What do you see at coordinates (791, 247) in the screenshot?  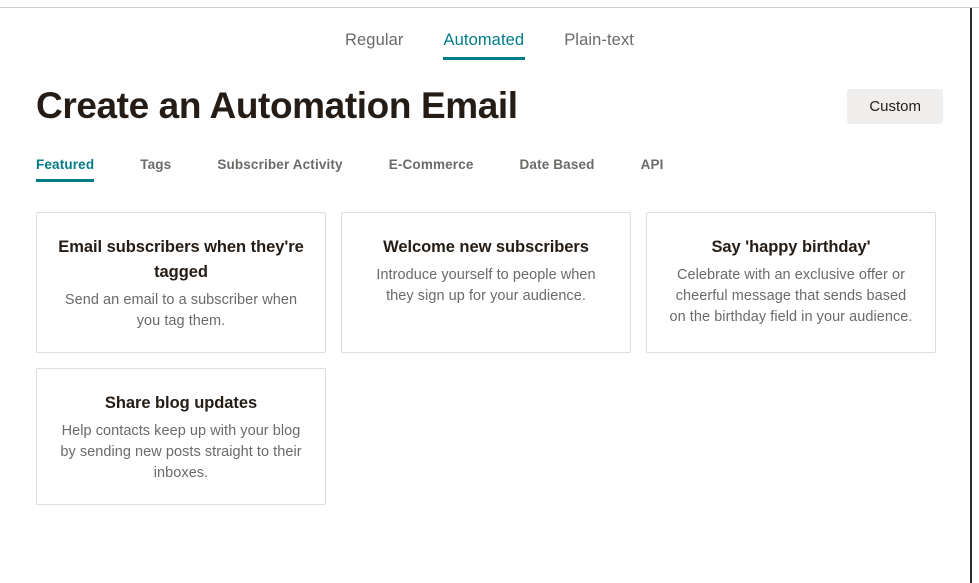 I see `card-title: Say 'happy birthday'` at bounding box center [791, 247].